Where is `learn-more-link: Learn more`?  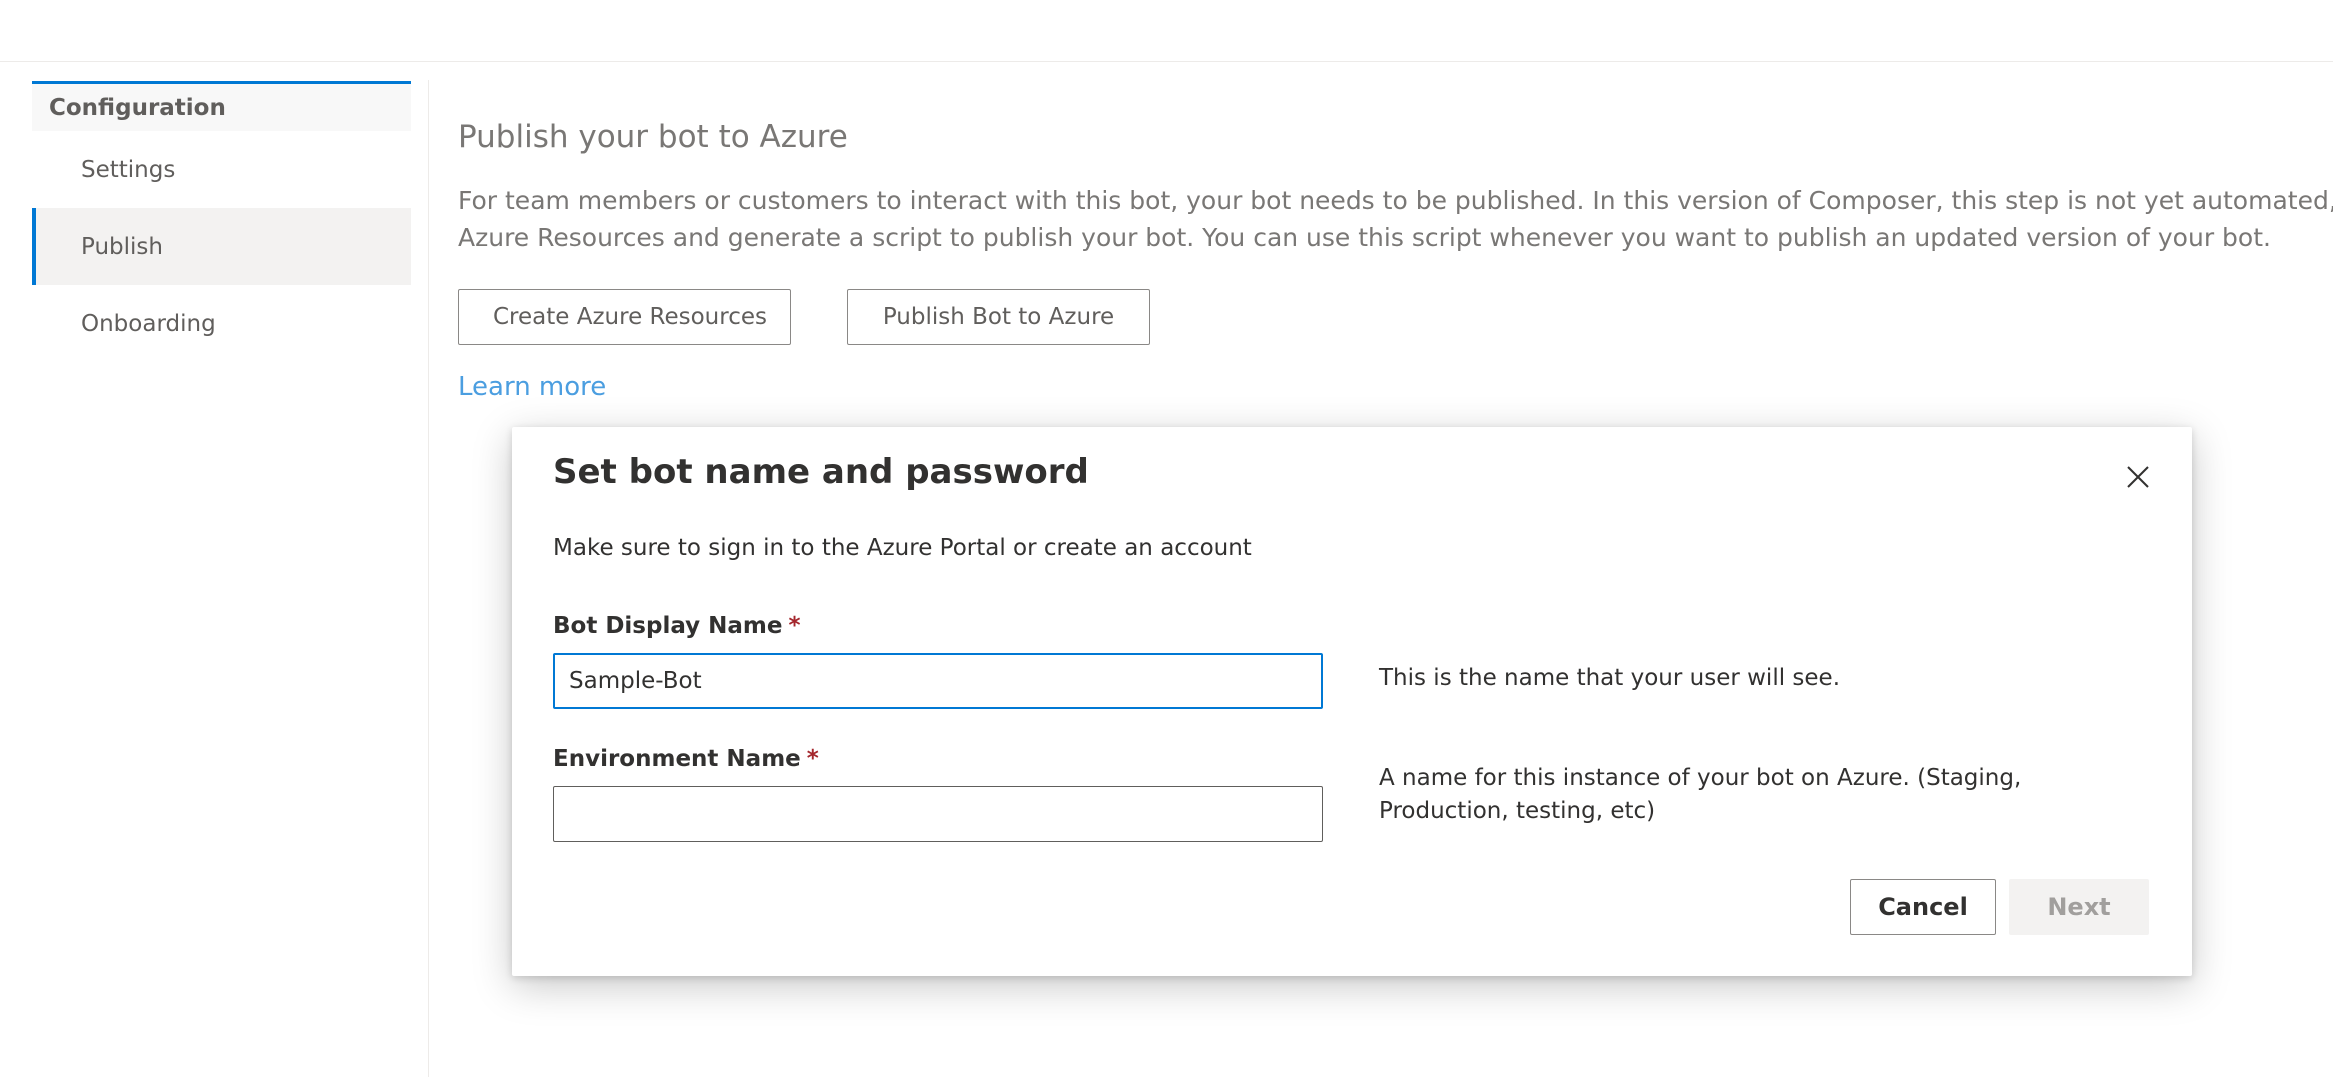 learn-more-link: Learn more is located at coordinates (532, 387).